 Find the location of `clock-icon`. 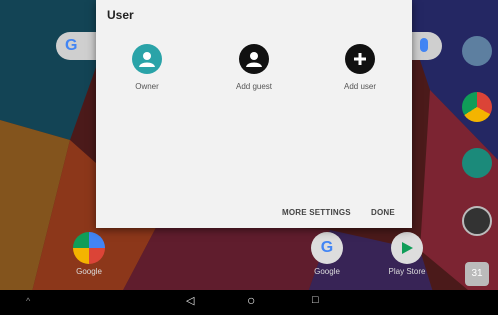

clock-icon is located at coordinates (477, 221).